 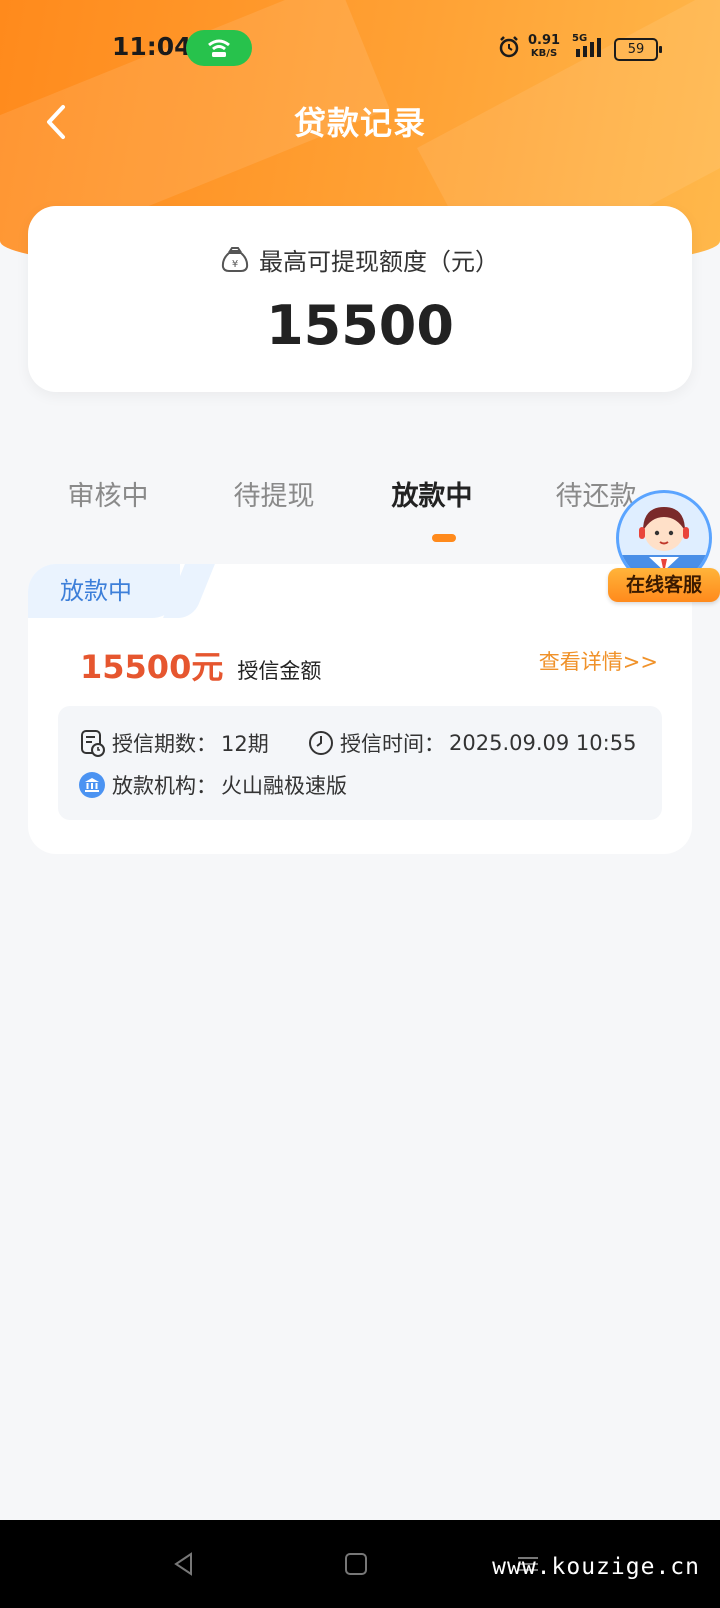 I want to click on nav-back-button, so click(x=184, y=1564).